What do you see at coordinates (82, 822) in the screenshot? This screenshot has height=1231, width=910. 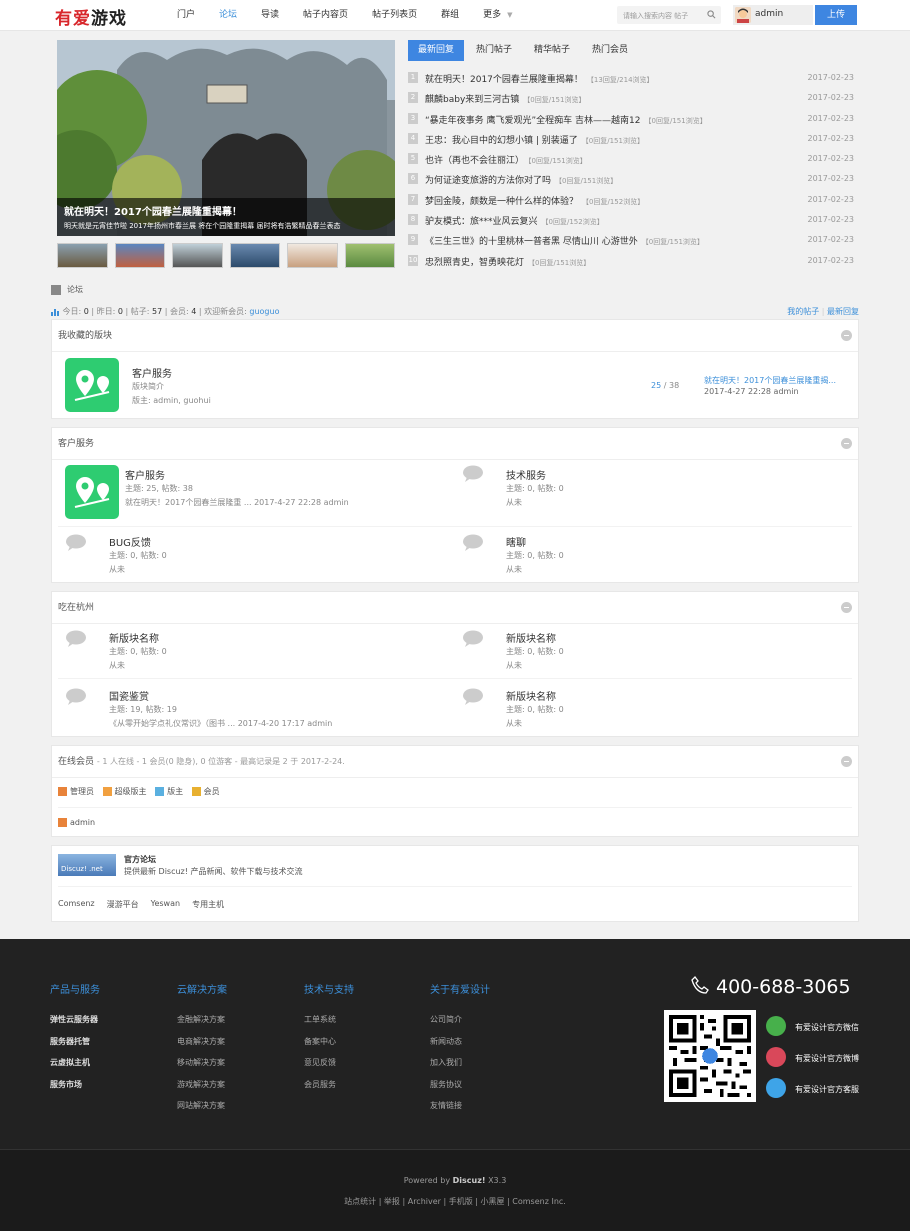 I see `online-username: admin` at bounding box center [82, 822].